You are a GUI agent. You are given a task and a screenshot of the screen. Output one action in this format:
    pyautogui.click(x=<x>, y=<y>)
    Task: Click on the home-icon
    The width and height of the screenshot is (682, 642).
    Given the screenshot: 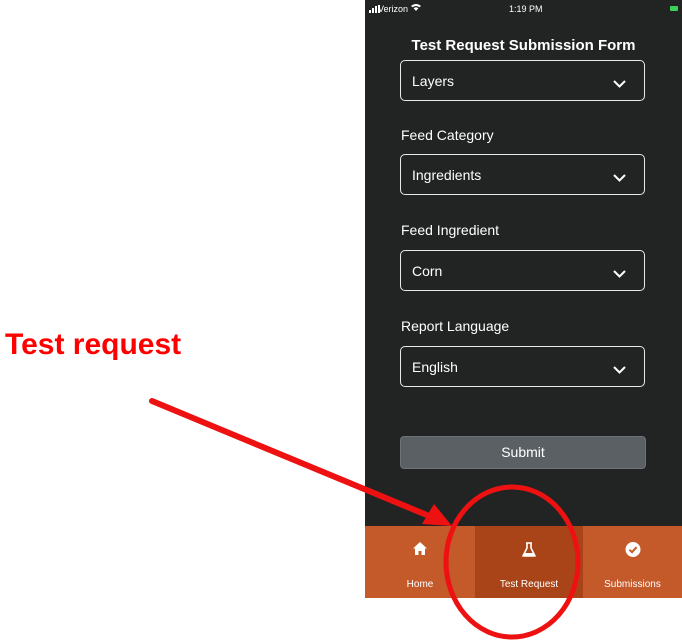 What is the action you would take?
    pyautogui.click(x=420, y=550)
    